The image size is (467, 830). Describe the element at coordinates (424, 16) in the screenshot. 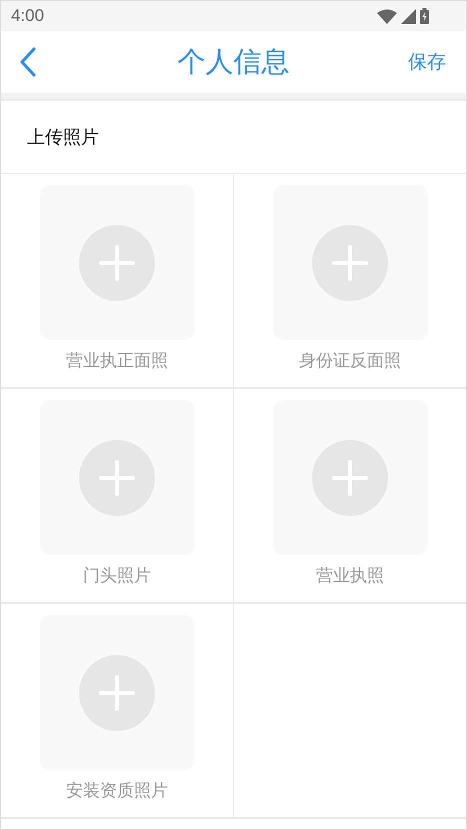

I see `battery-icon` at that location.